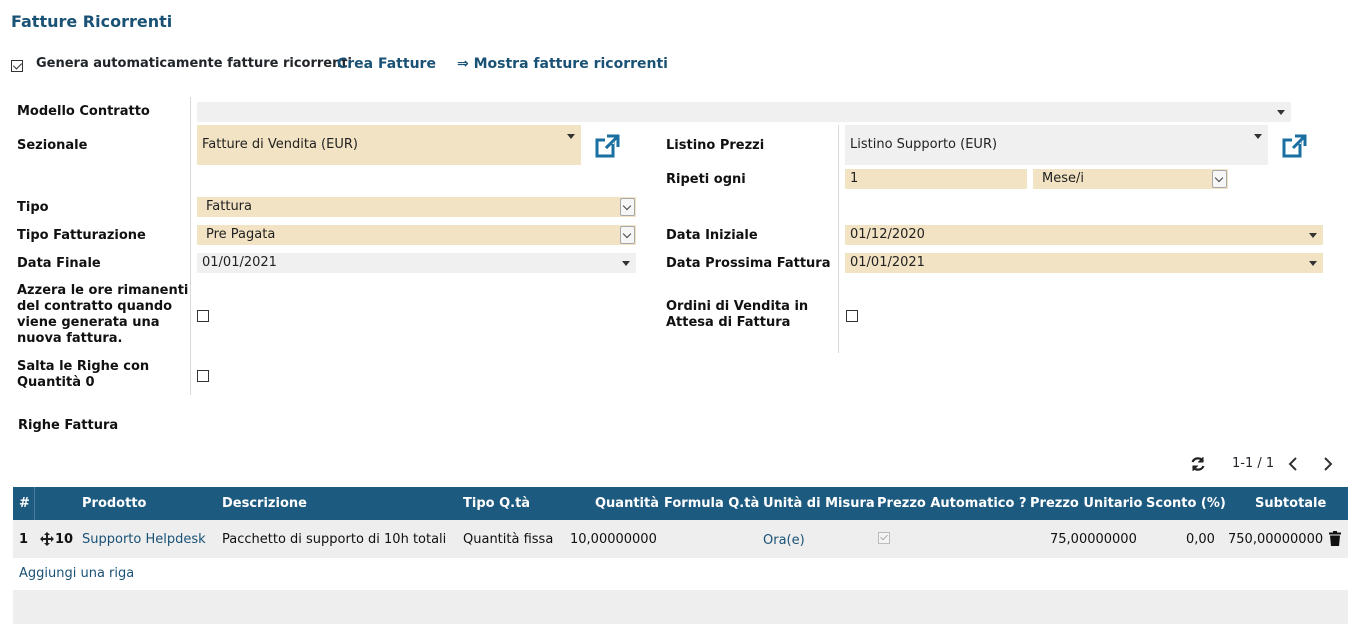 Image resolution: width=1360 pixels, height=624 pixels. What do you see at coordinates (936, 179) in the screenshot?
I see `ripeti-ogni-input: 1` at bounding box center [936, 179].